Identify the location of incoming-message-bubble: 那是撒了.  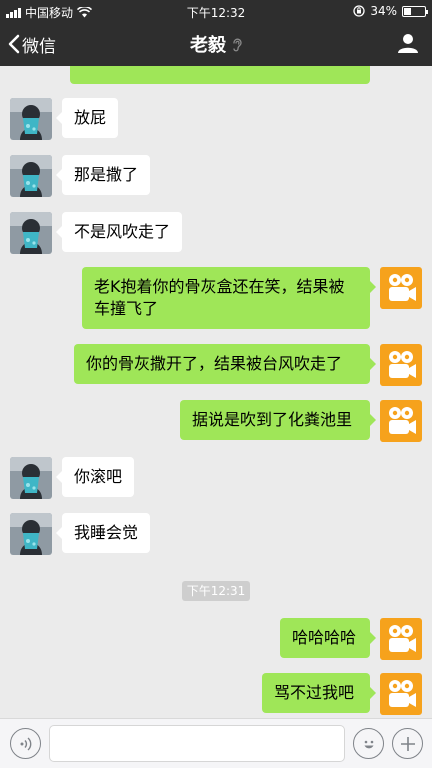
(103, 175).